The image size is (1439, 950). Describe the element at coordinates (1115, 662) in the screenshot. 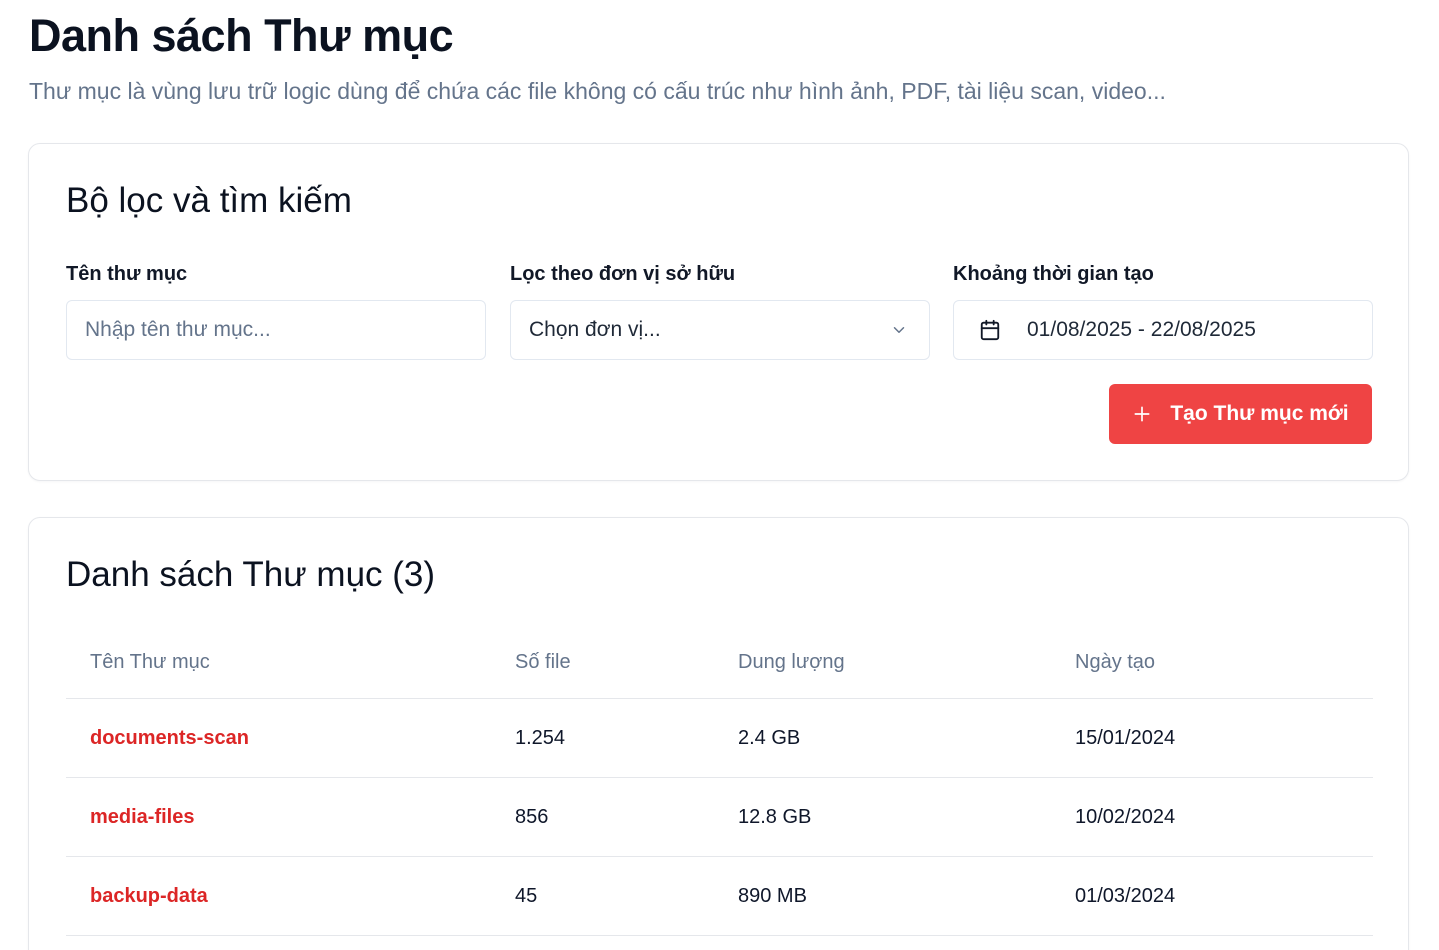

I see `column-header-created: Ngày tạo` at that location.